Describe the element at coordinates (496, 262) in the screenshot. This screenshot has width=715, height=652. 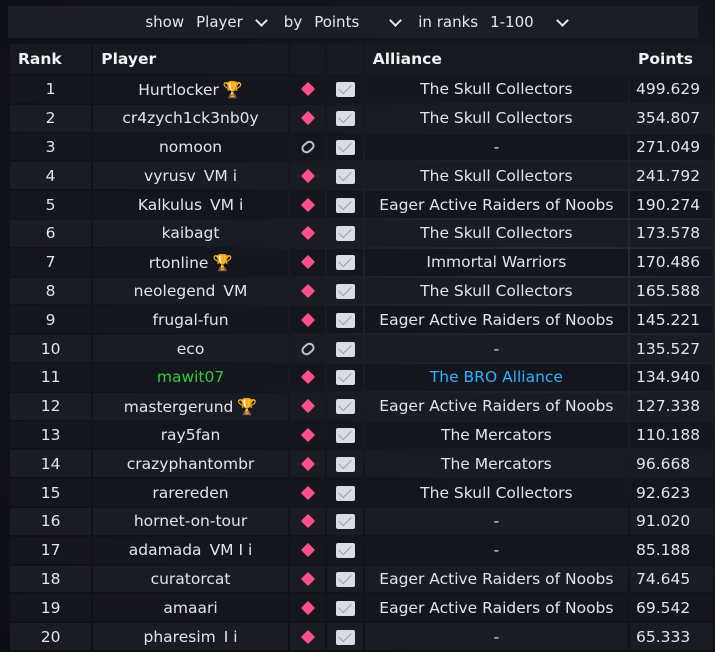
I see `alliance-cell: Immortal Warriors` at that location.